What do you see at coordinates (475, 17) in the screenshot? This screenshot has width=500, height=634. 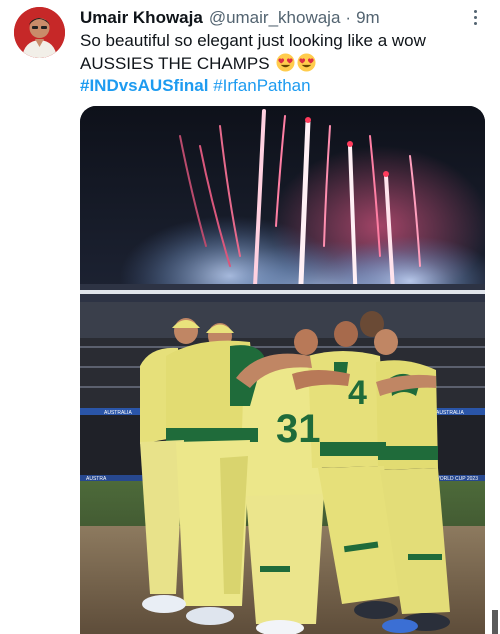 I see `more-options-icon` at bounding box center [475, 17].